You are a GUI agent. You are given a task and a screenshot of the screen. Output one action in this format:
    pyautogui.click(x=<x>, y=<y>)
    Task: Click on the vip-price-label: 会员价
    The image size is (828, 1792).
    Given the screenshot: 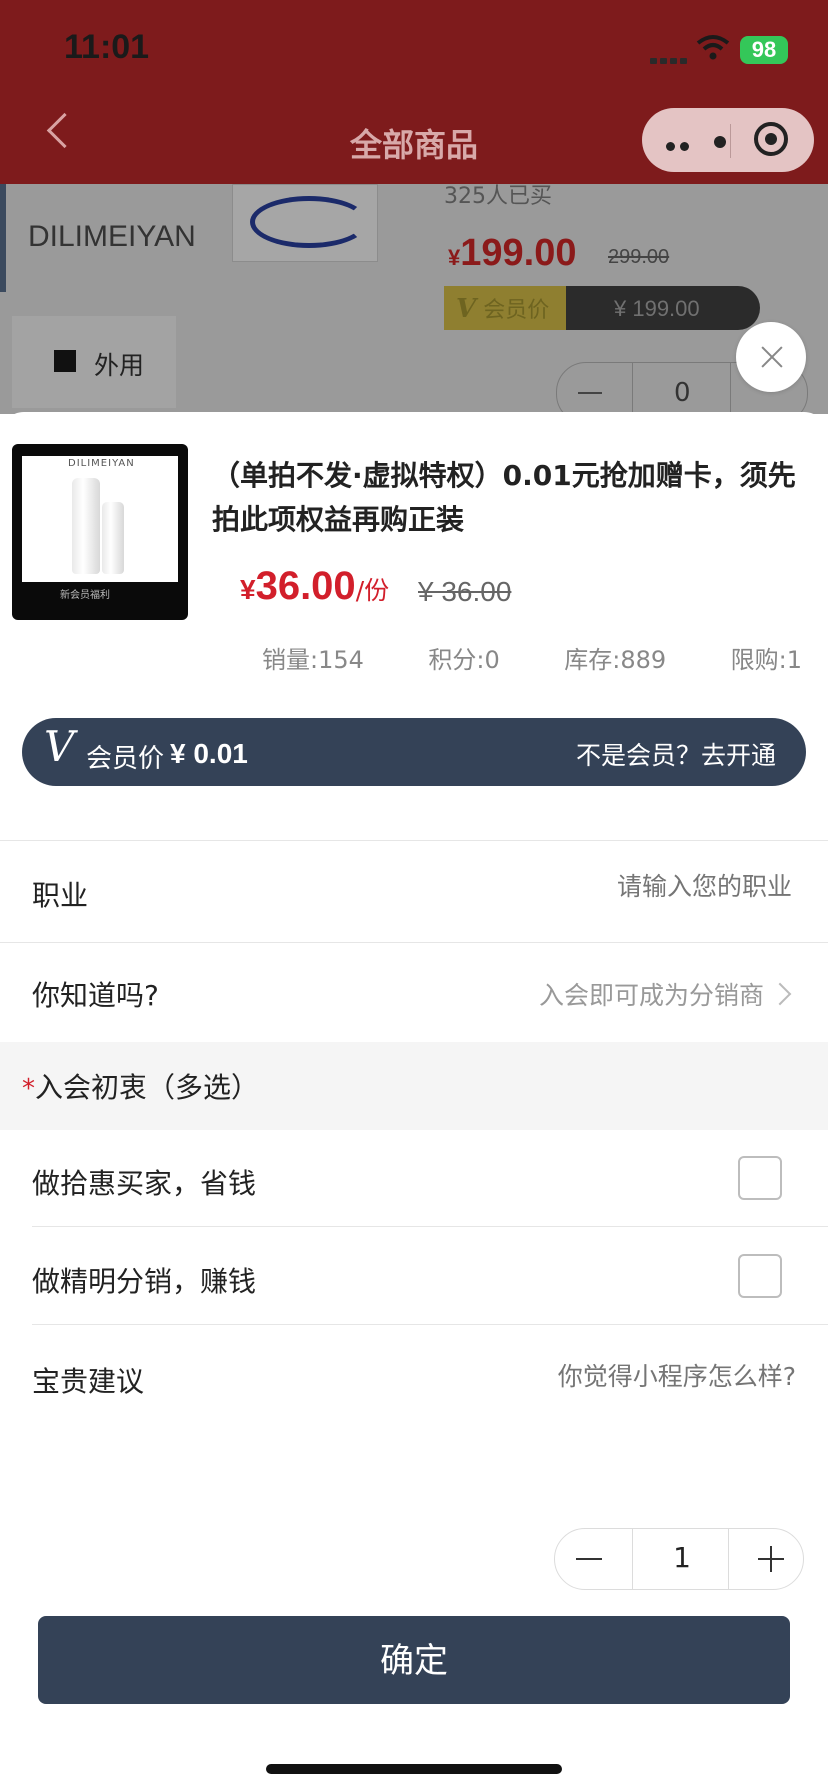 What is the action you would take?
    pyautogui.click(x=125, y=759)
    